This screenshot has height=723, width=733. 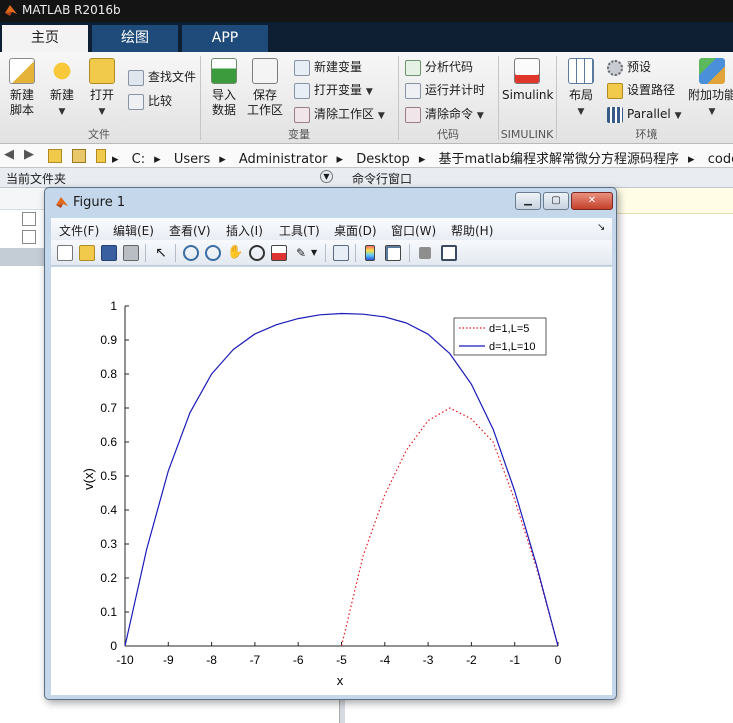 I want to click on set-path-button: 设置路径, so click(x=641, y=90).